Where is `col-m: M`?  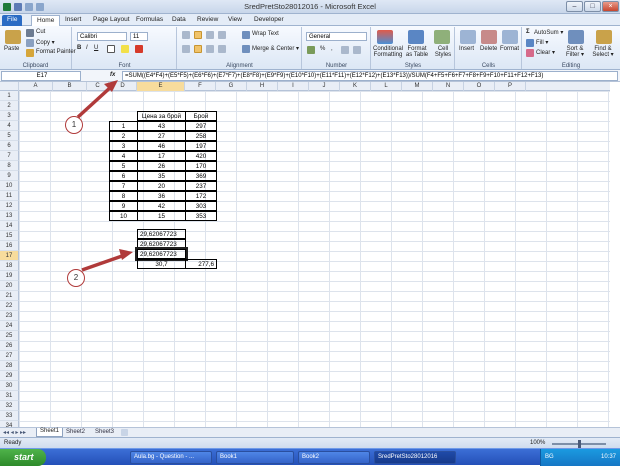
col-m: M is located at coordinates (417, 86).